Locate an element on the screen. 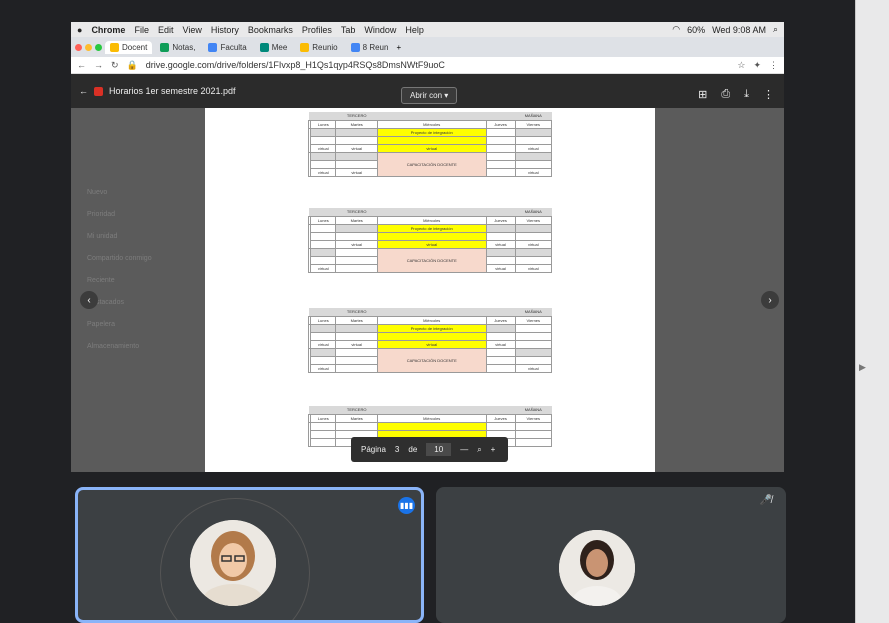 The width and height of the screenshot is (889, 623). next-file-button: › is located at coordinates (770, 300).